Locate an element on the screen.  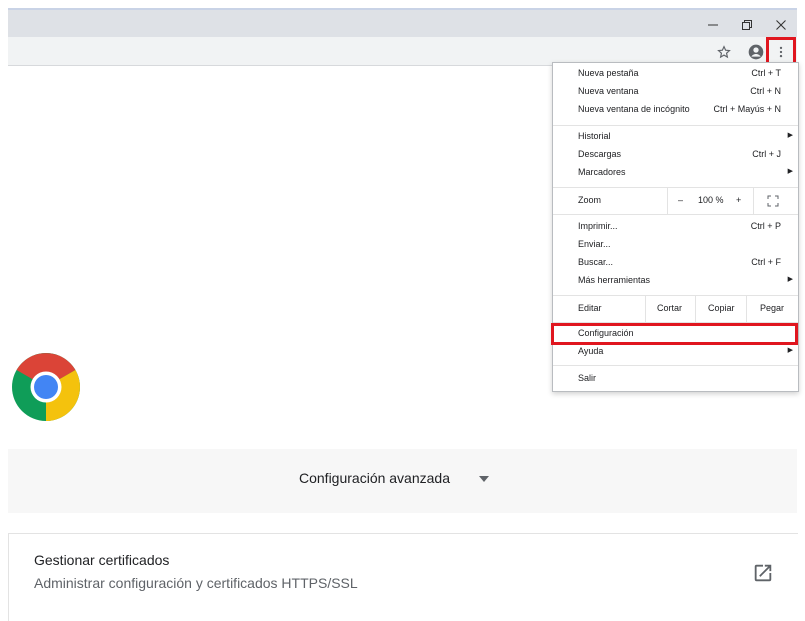
menu-item-shortcut: Ctrl + P is located at coordinates (765, 226).